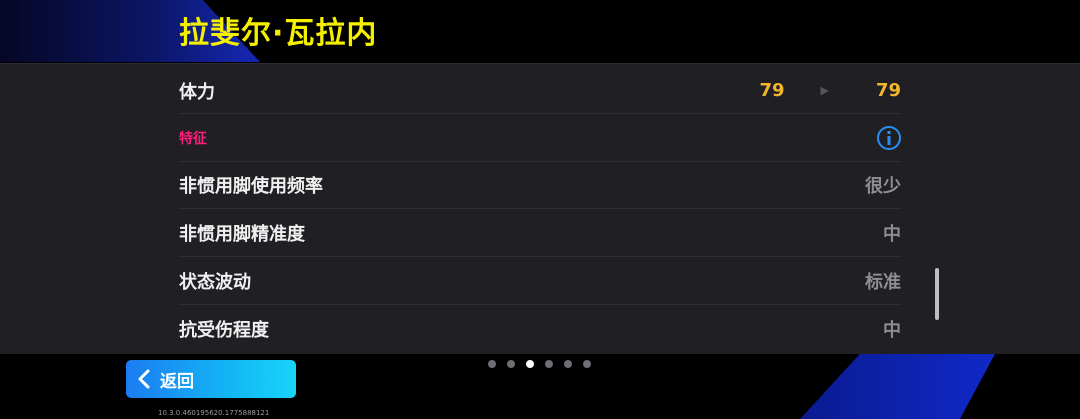 Image resolution: width=1080 pixels, height=419 pixels. What do you see at coordinates (242, 234) in the screenshot?
I see `trait-label: 非惯用脚精准度` at bounding box center [242, 234].